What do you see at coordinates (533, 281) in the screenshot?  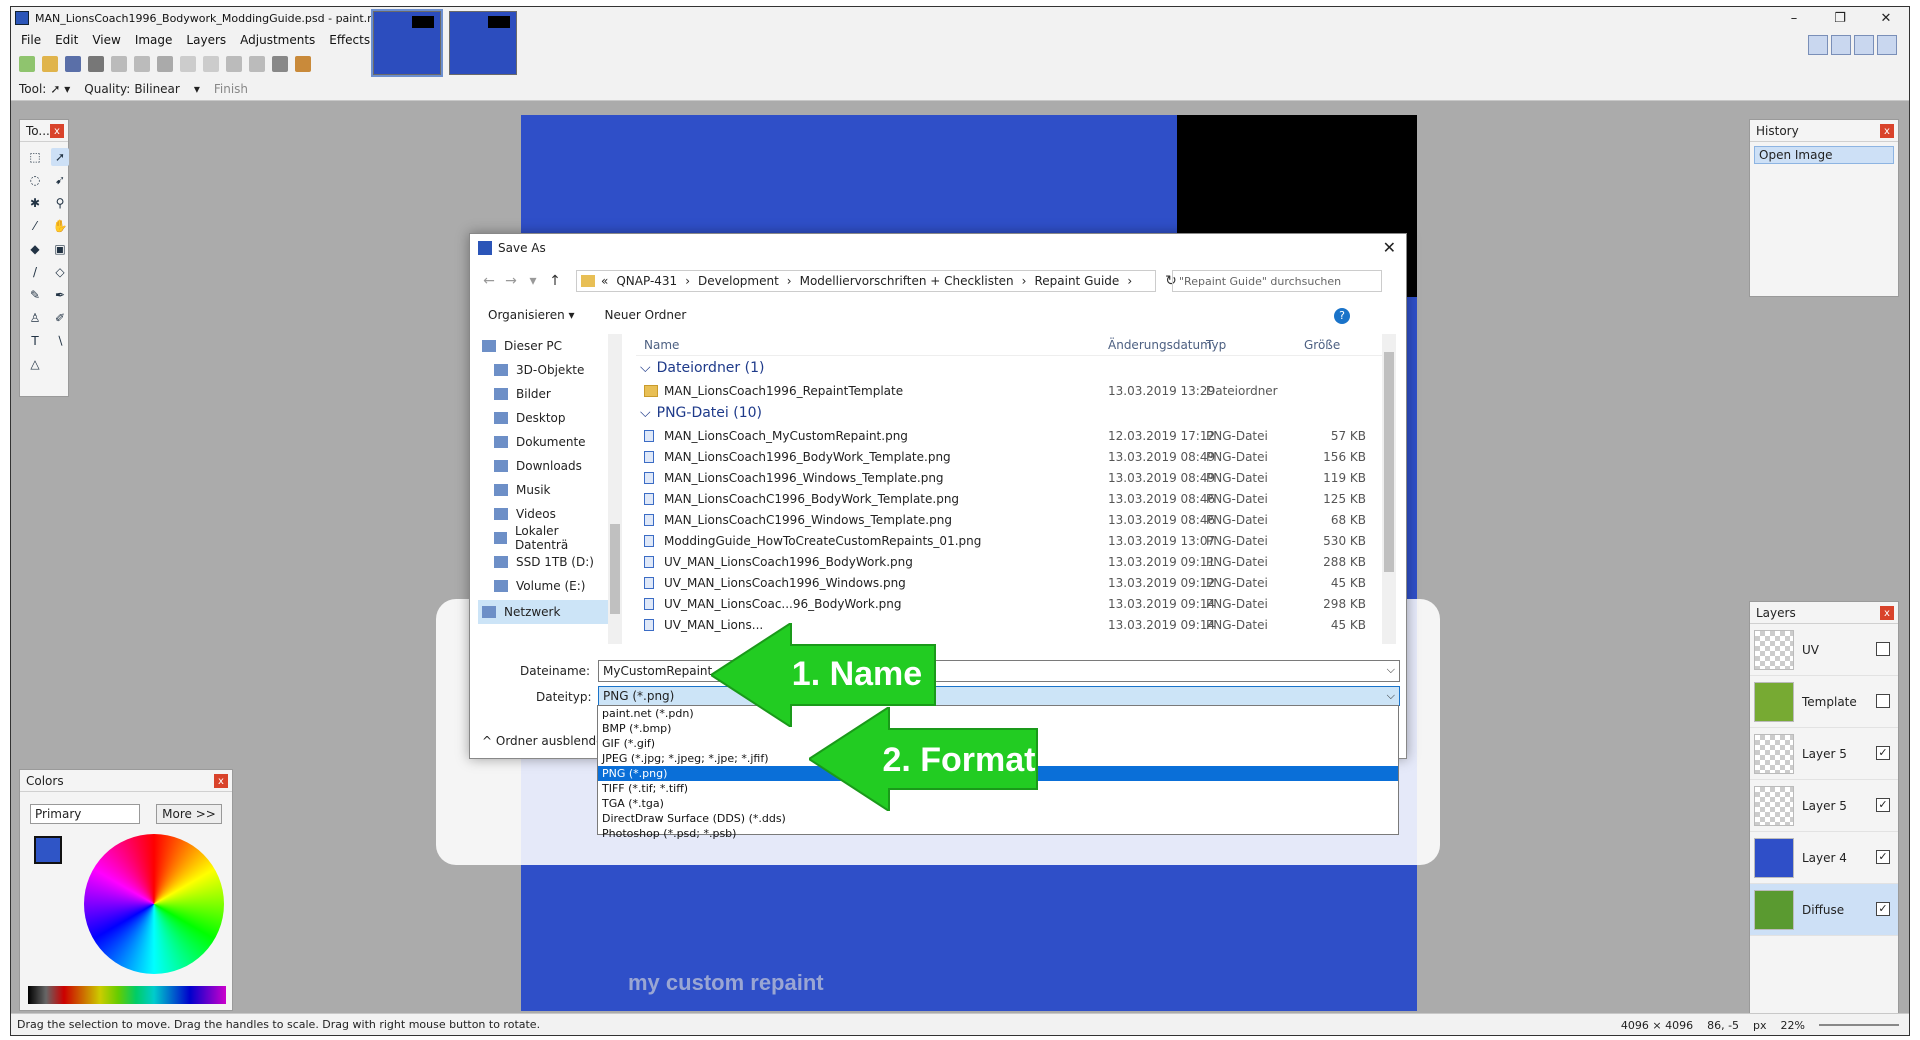 I see `recent-dropdown-icon: ▾` at bounding box center [533, 281].